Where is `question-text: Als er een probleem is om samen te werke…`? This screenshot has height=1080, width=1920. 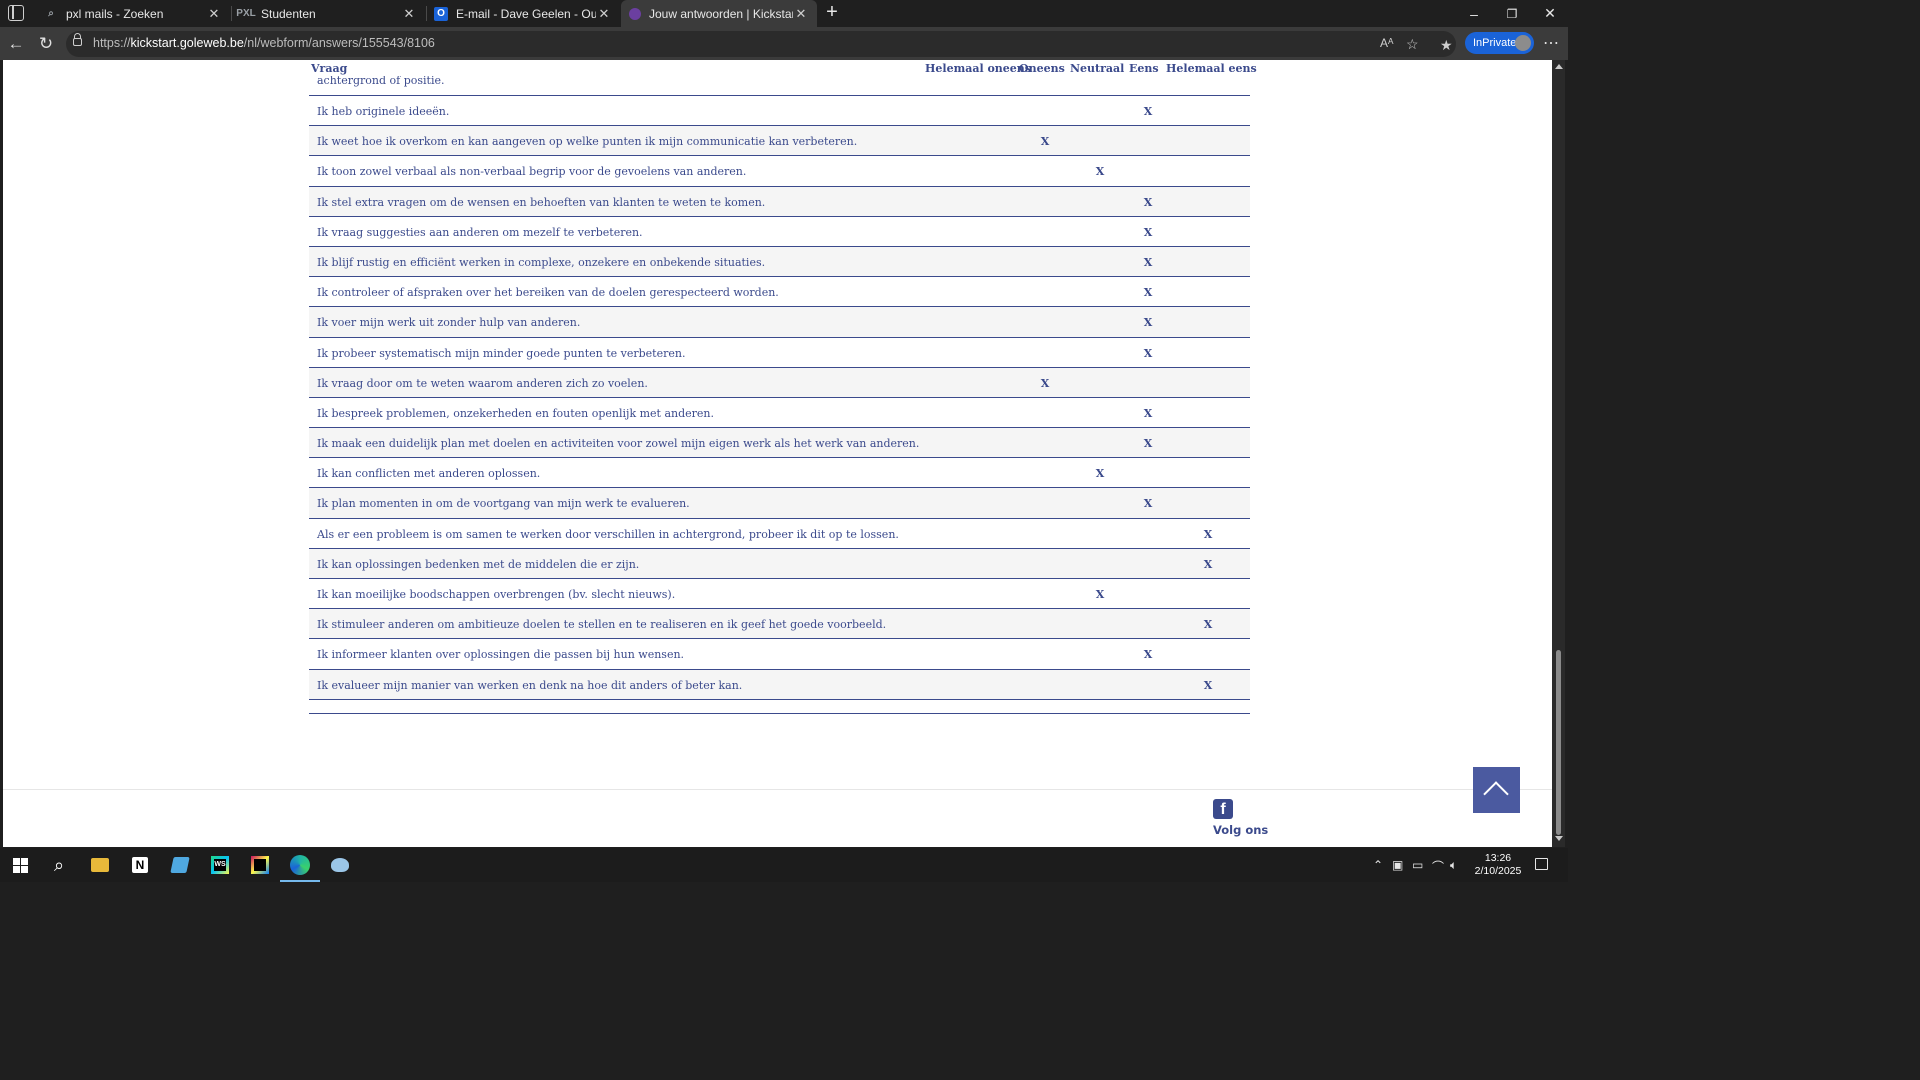
question-text: Als er een probleem is om samen te werke… is located at coordinates (608, 534).